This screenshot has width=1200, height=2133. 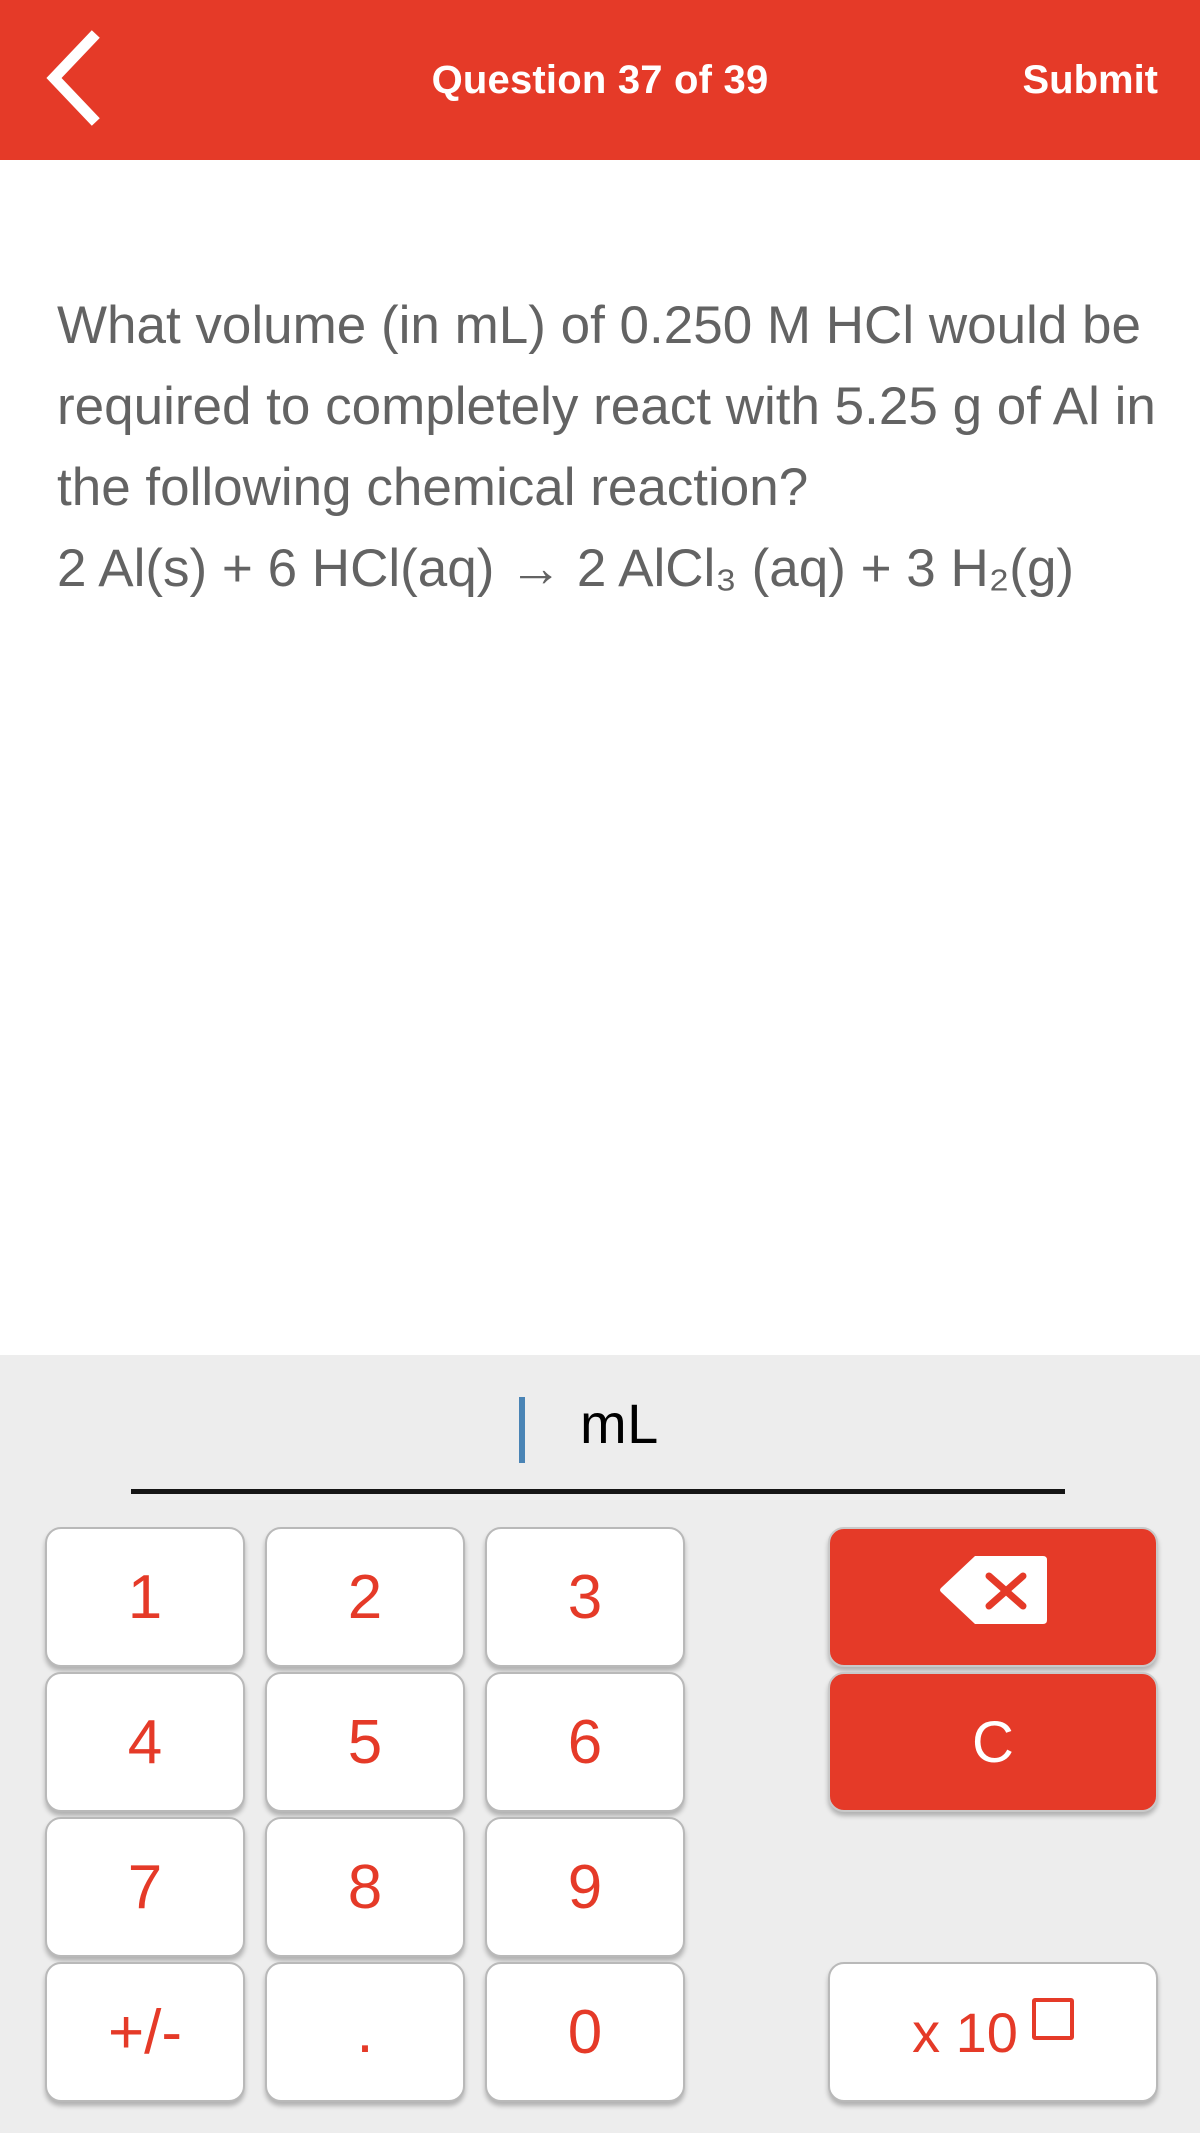 What do you see at coordinates (365, 1597) in the screenshot?
I see `key-2: 2` at bounding box center [365, 1597].